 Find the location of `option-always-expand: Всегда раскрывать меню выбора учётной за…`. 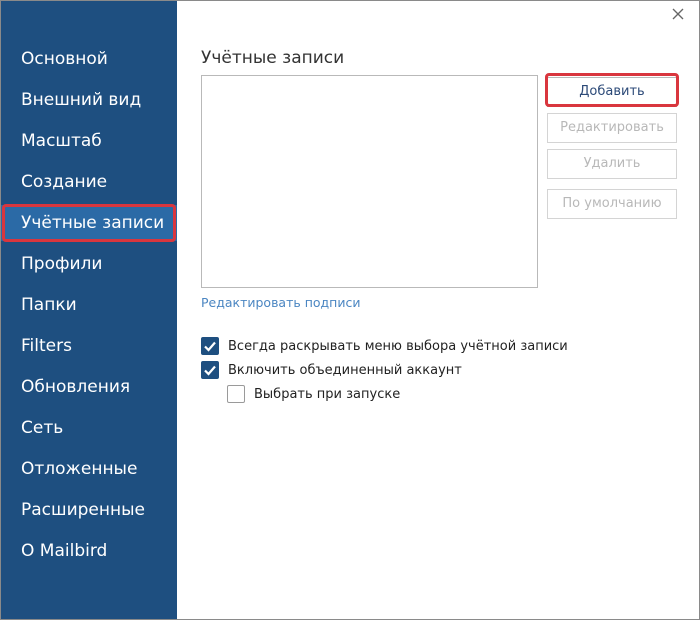

option-always-expand: Всегда раскрывать меню выбора учётной за… is located at coordinates (384, 346).